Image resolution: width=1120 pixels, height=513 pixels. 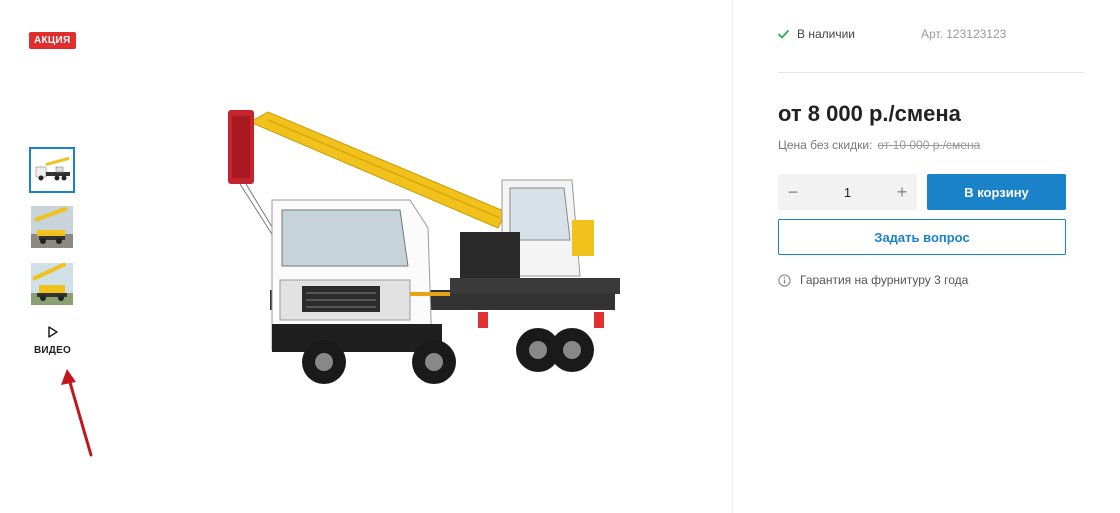 What do you see at coordinates (929, 145) in the screenshot?
I see `old-price: от 10 000 р./смена` at bounding box center [929, 145].